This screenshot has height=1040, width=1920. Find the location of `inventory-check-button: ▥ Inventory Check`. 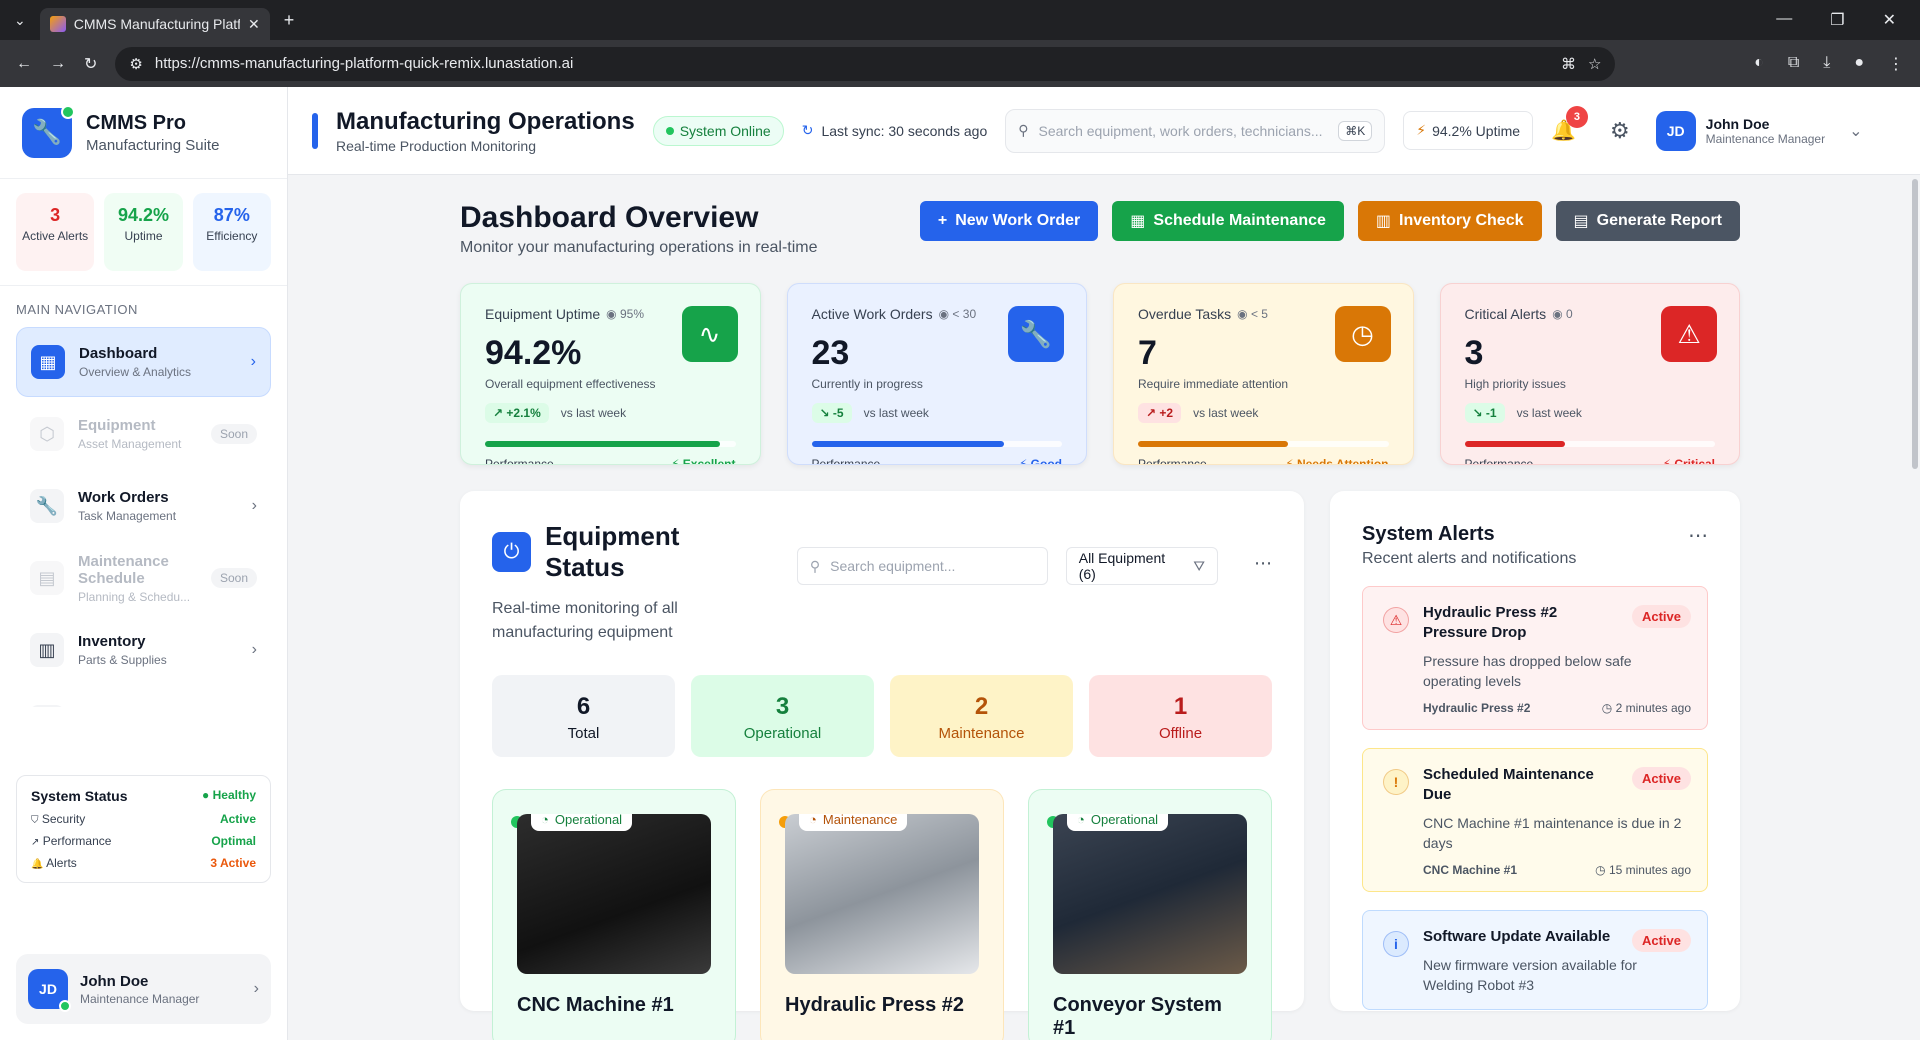

inventory-check-button: ▥ Inventory Check is located at coordinates (1449, 221).